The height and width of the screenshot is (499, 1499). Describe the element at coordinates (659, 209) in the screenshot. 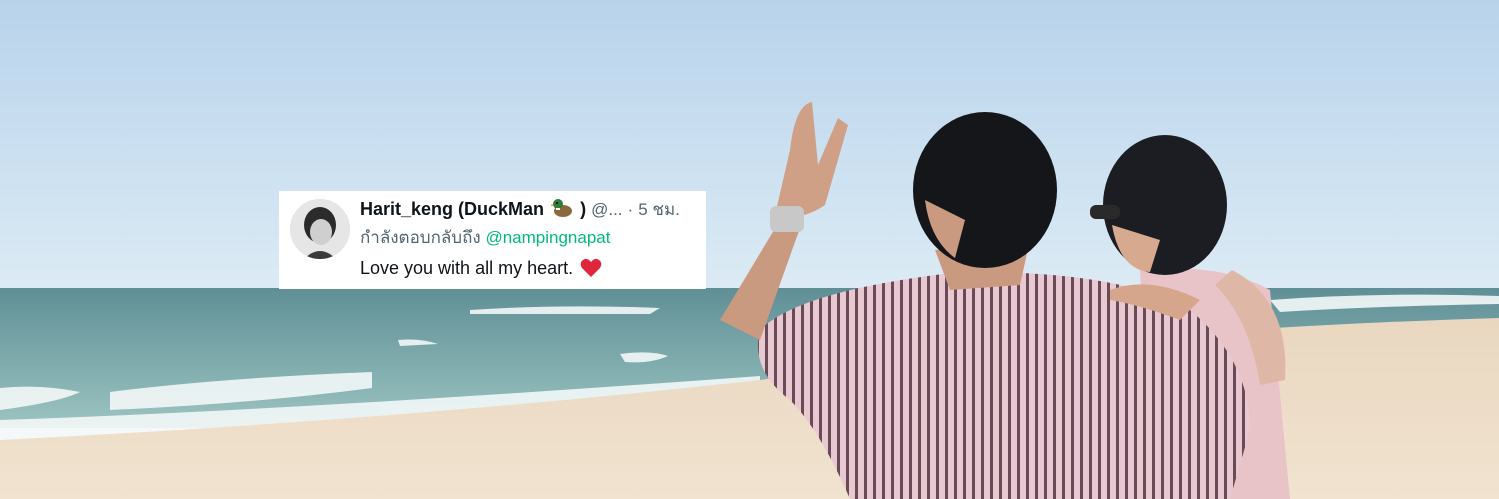

I see `timestamp: 5 ชม.` at that location.